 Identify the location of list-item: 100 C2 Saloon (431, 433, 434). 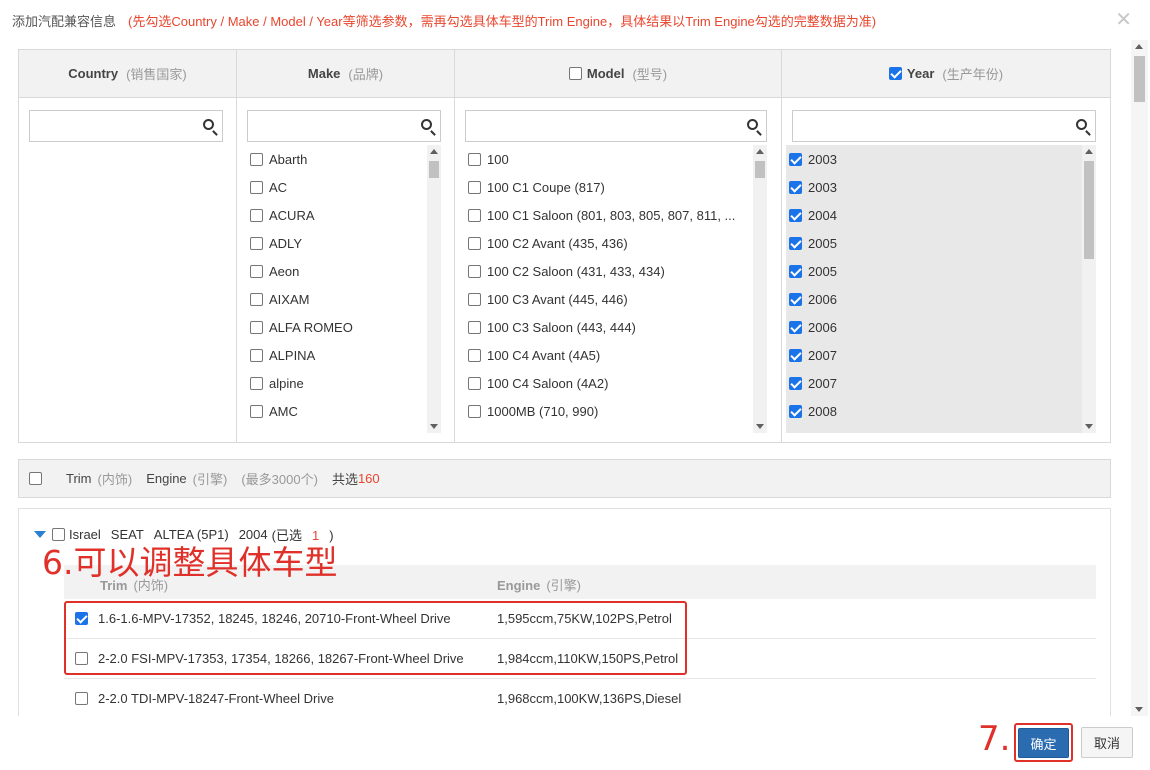
(616, 271).